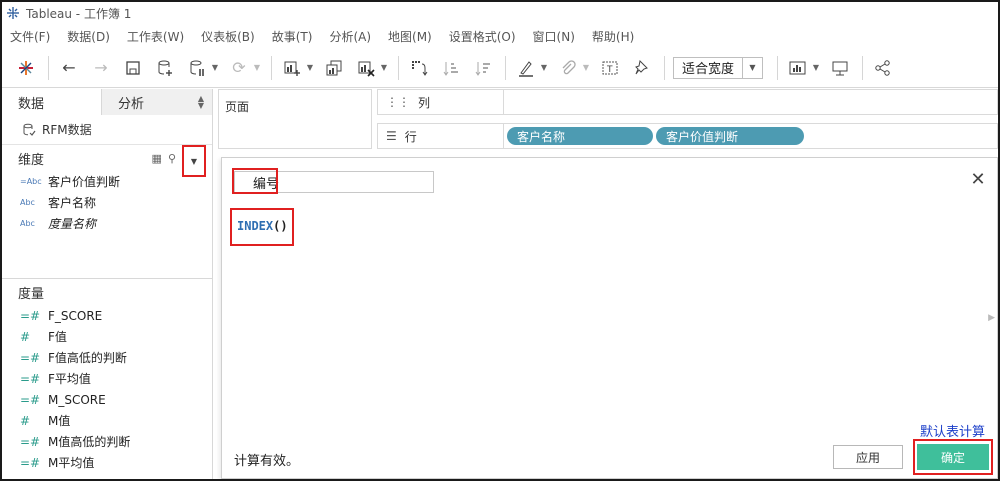  Describe the element at coordinates (295, 119) in the screenshot. I see `pages-shelf: 页面` at that location.